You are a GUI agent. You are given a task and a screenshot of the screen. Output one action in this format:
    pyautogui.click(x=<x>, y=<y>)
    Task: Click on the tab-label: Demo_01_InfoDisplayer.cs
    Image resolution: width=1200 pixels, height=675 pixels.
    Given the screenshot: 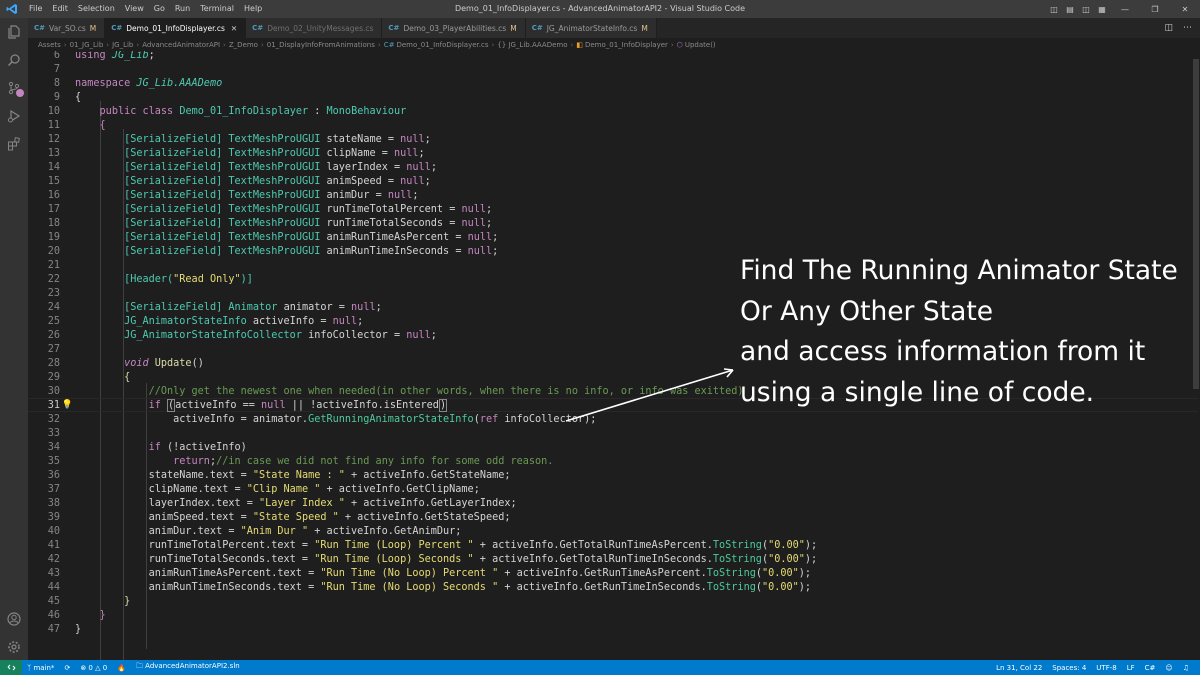 What is the action you would take?
    pyautogui.click(x=175, y=28)
    